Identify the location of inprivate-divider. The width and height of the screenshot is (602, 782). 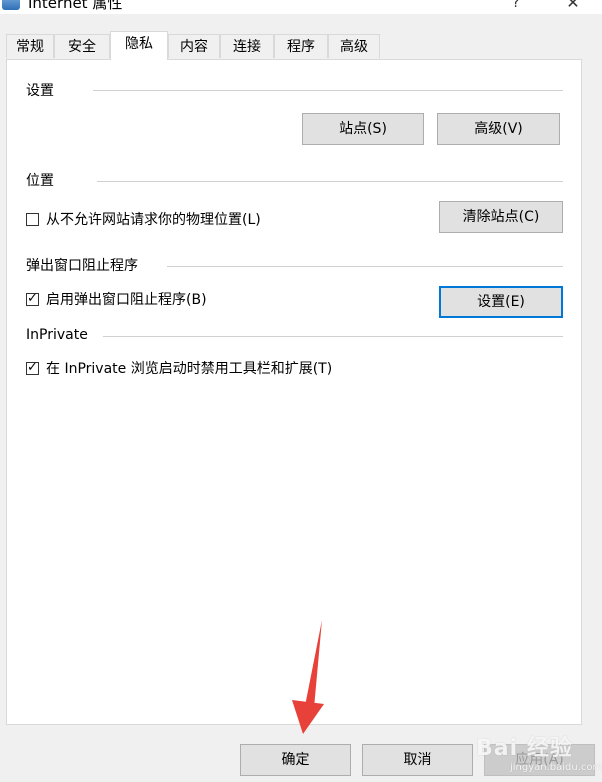
(333, 336).